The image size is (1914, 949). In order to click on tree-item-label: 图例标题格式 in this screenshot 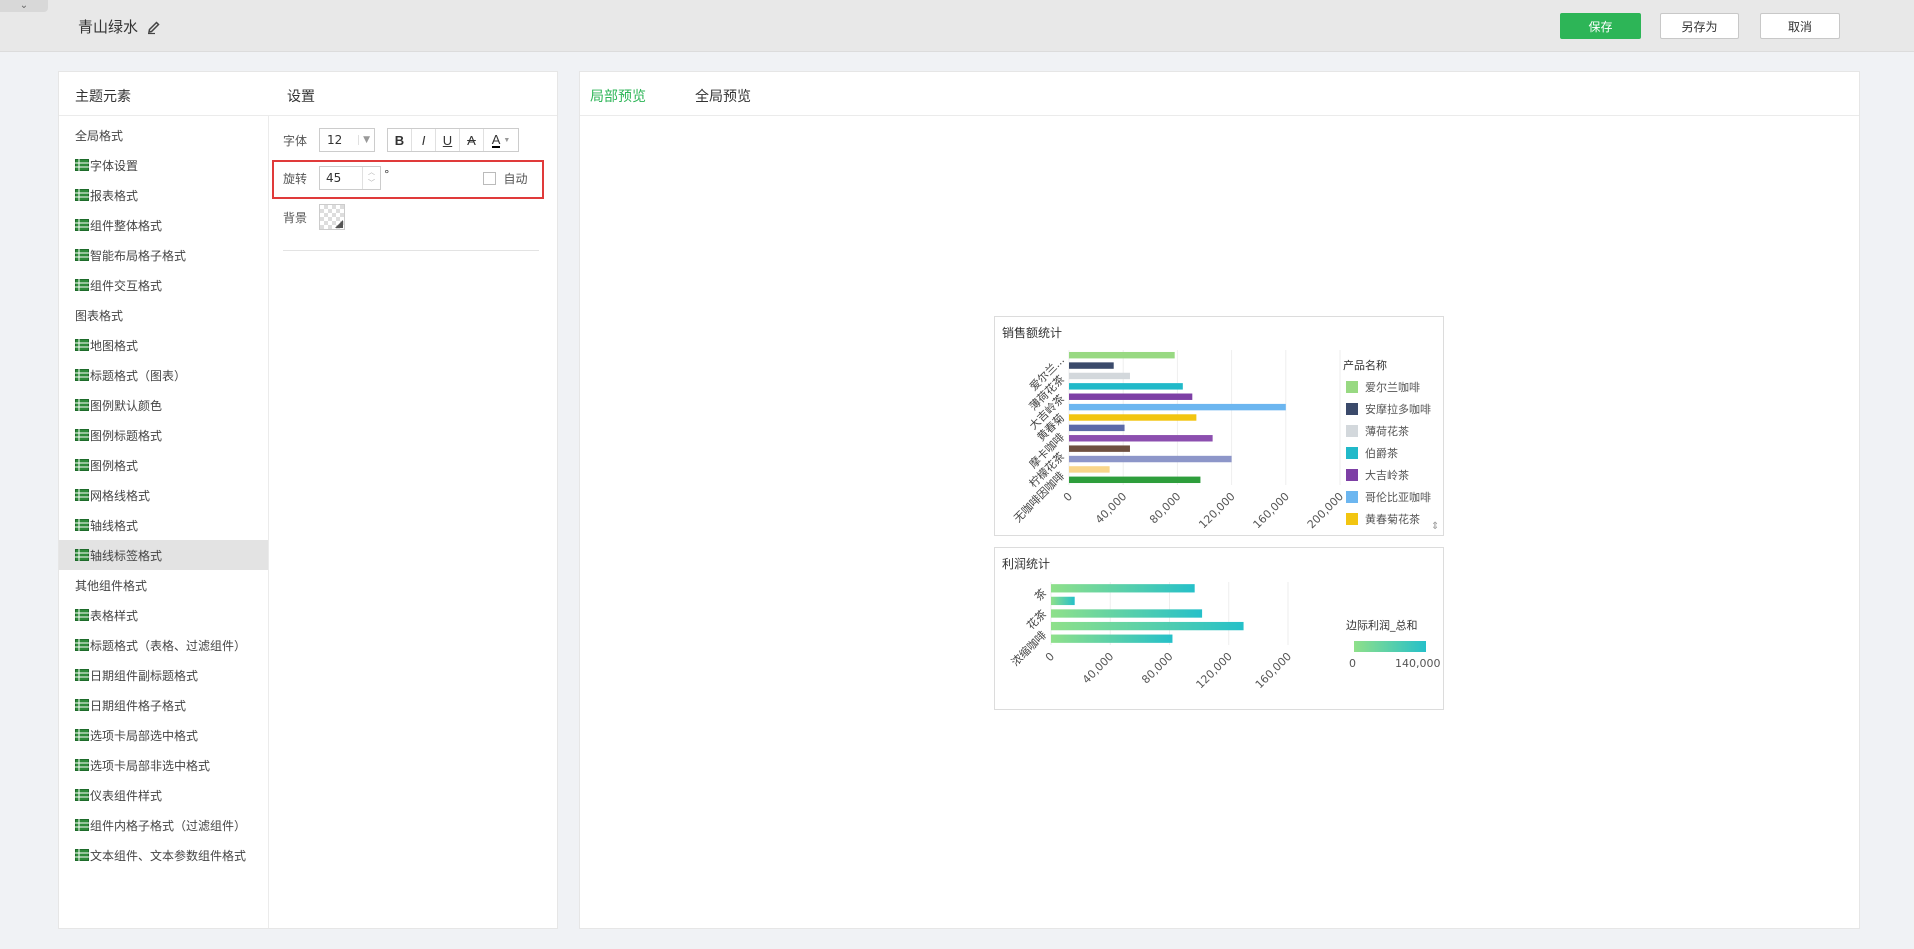, I will do `click(126, 435)`.